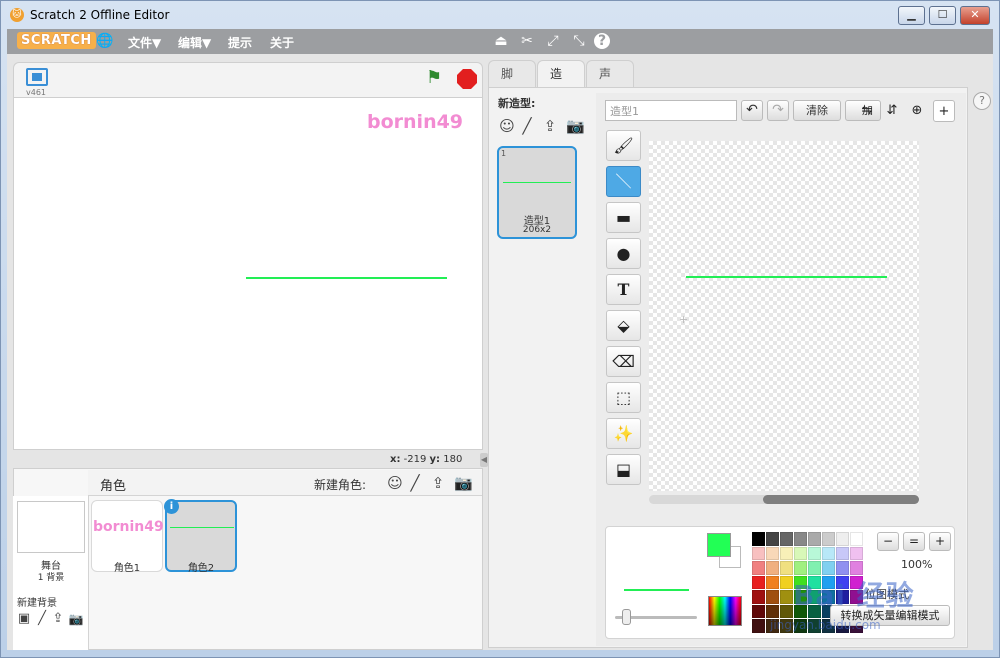 The height and width of the screenshot is (658, 1000). What do you see at coordinates (438, 483) in the screenshot?
I see `upload-sprite-icon: ⇪` at bounding box center [438, 483].